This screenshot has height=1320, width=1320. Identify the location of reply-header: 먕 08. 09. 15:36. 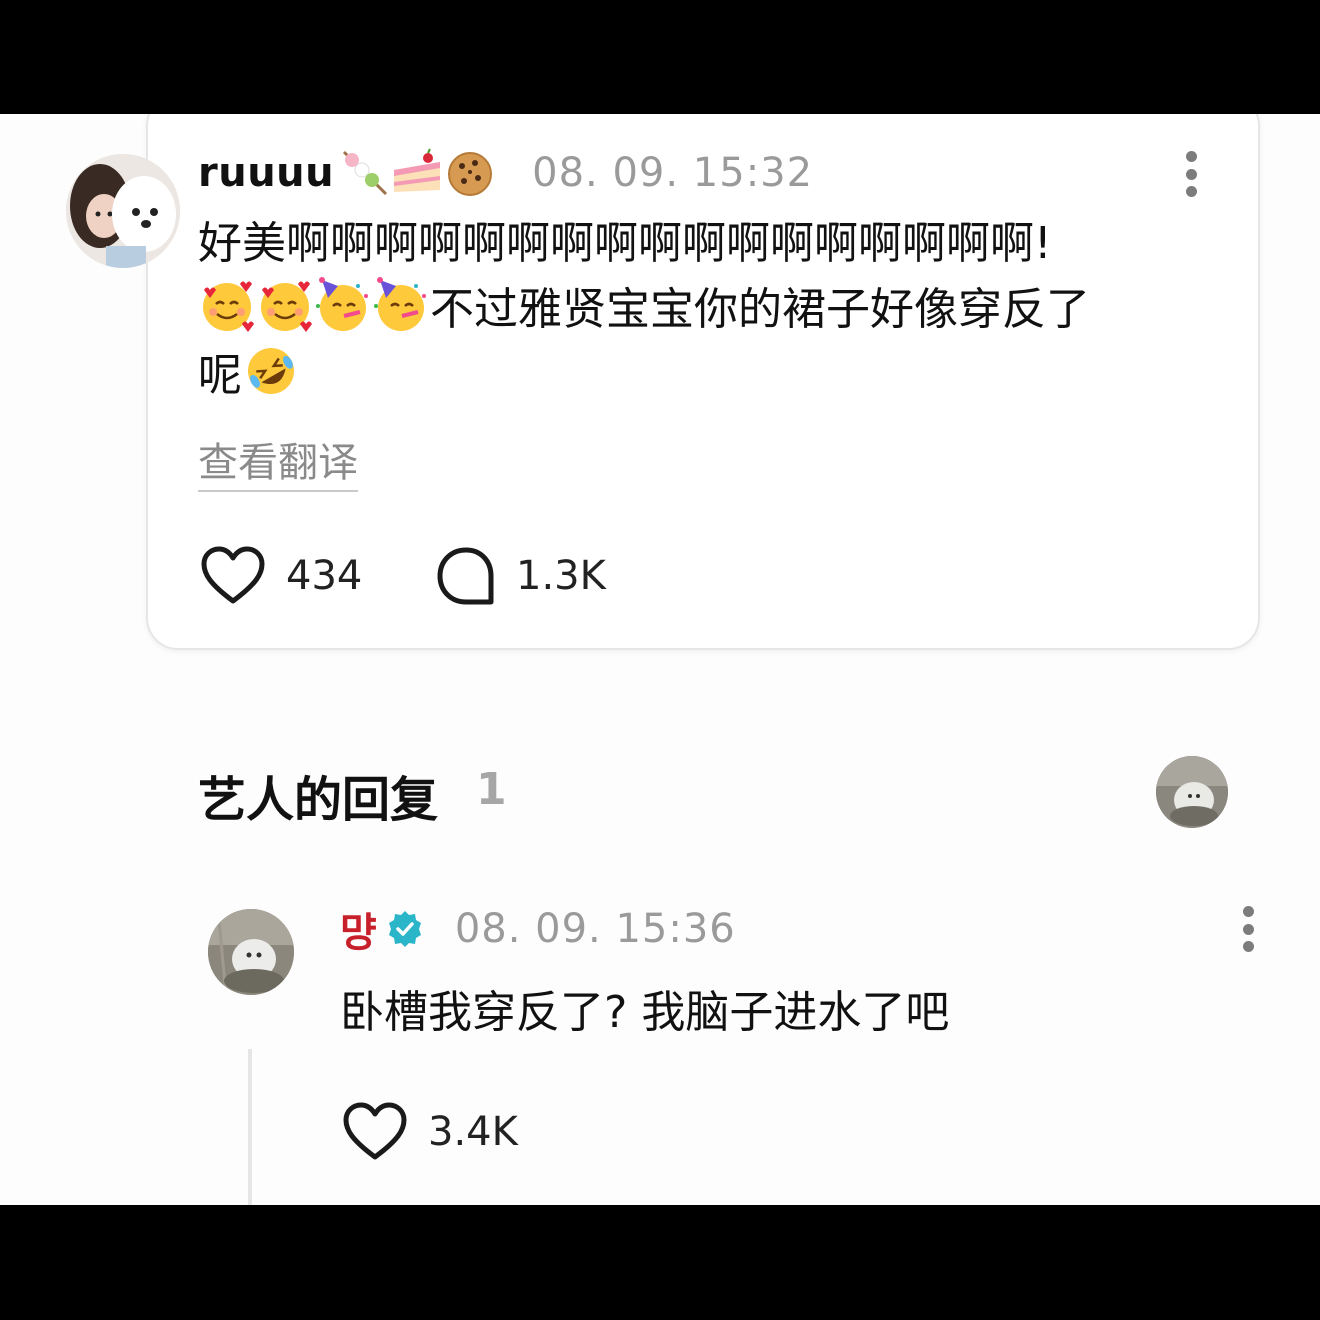
(538, 930).